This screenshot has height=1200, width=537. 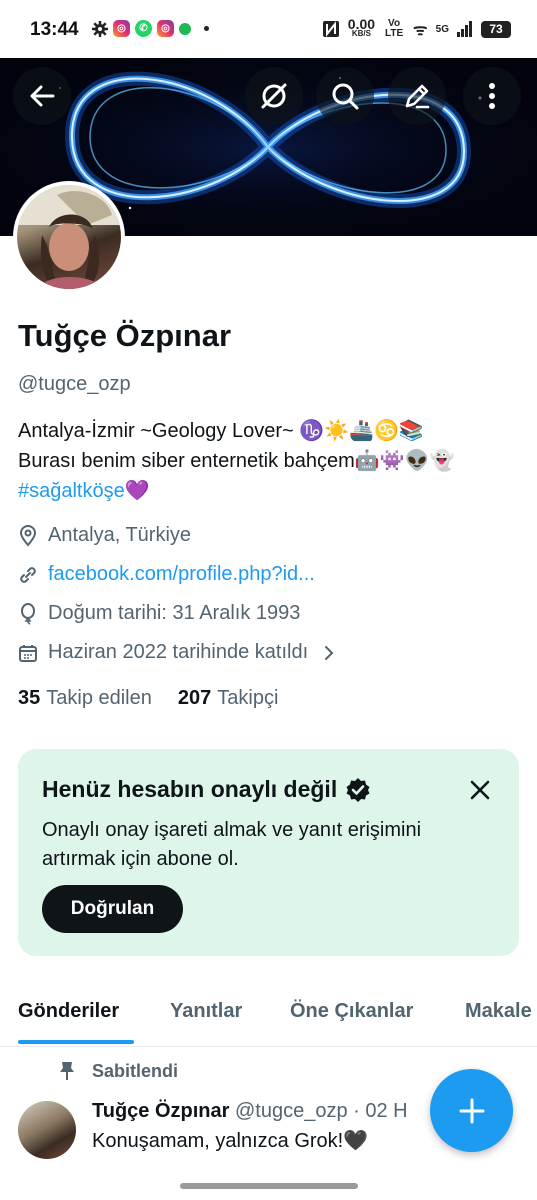 I want to click on pinned-label: Sabitlendi, so click(x=118, y=1071).